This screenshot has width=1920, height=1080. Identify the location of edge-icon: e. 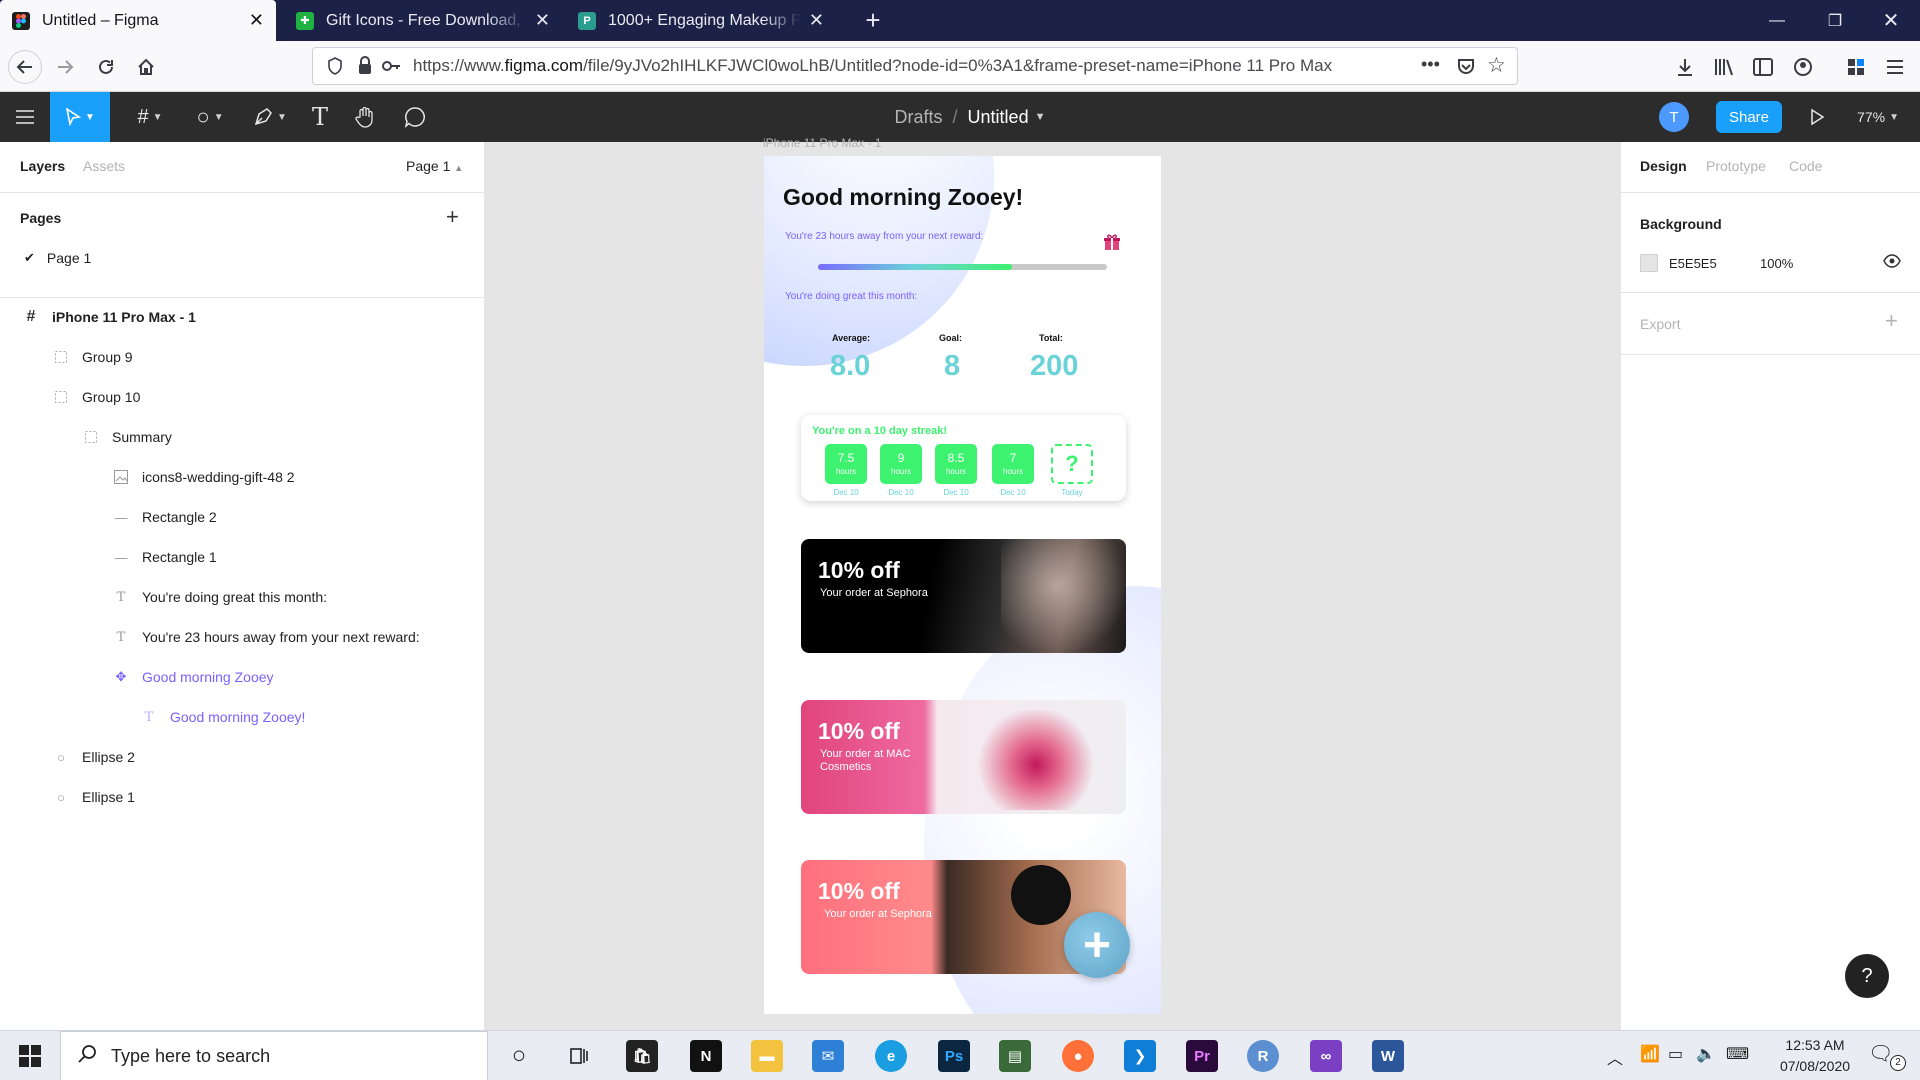
(891, 1056).